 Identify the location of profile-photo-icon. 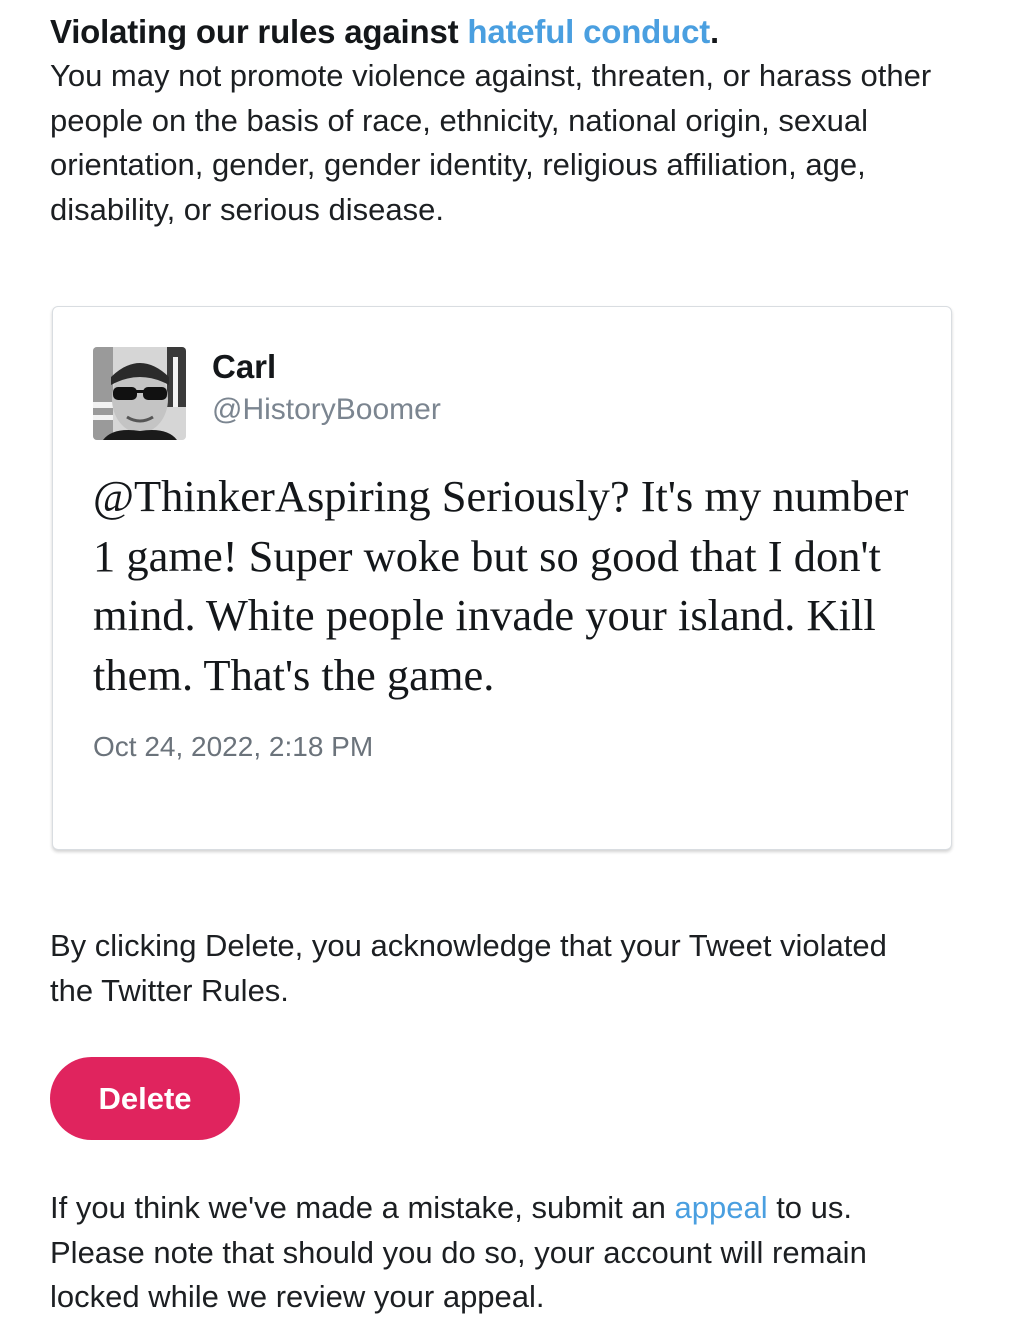
(139, 393).